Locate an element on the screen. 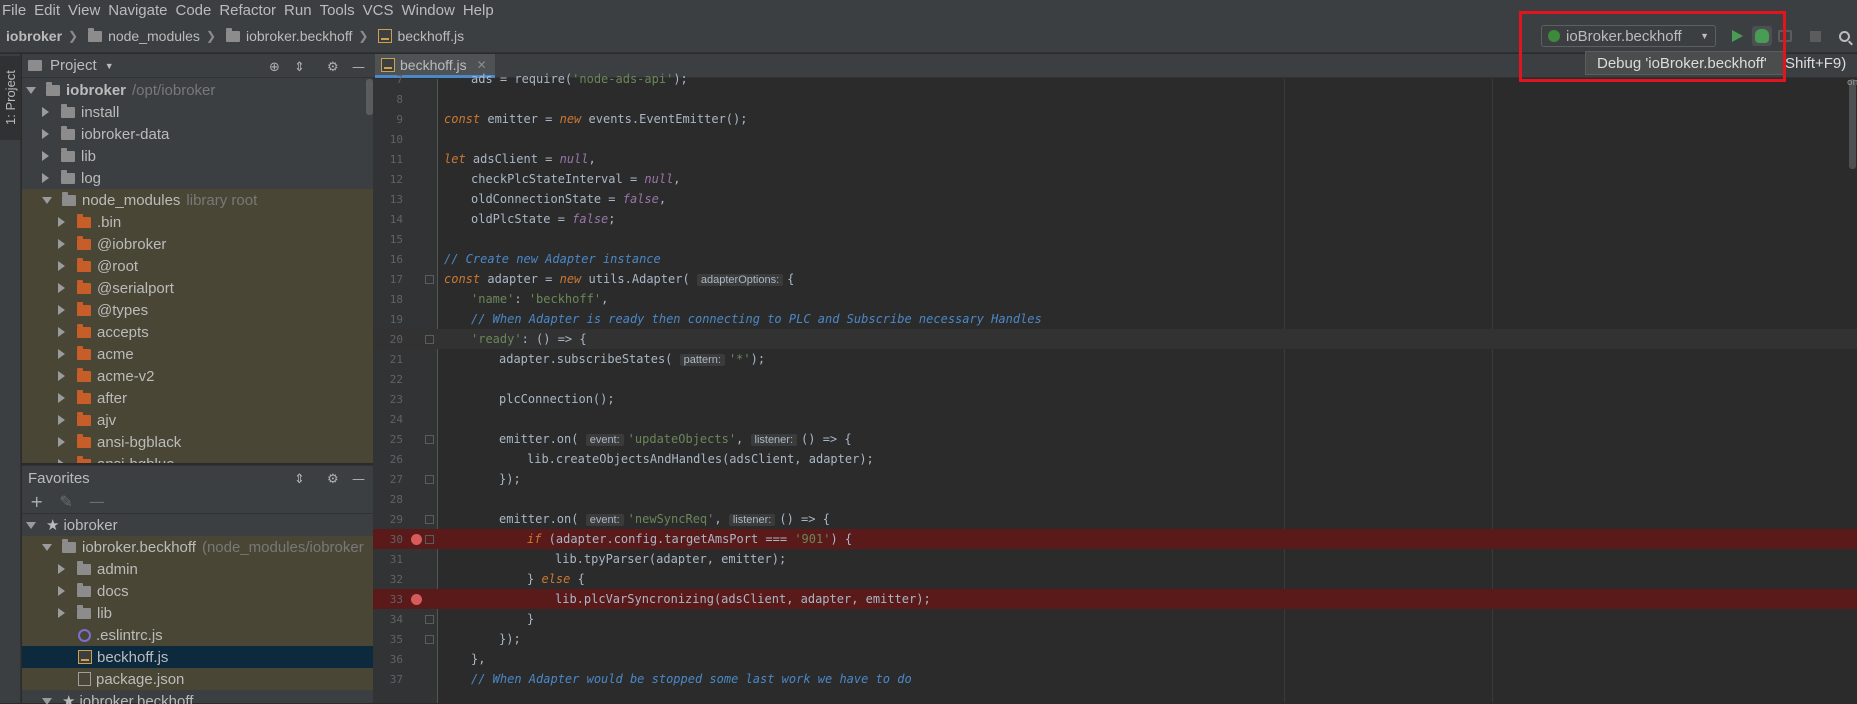 The width and height of the screenshot is (1857, 704). tree-item-node-modules: node_modules library root is located at coordinates (197, 200).